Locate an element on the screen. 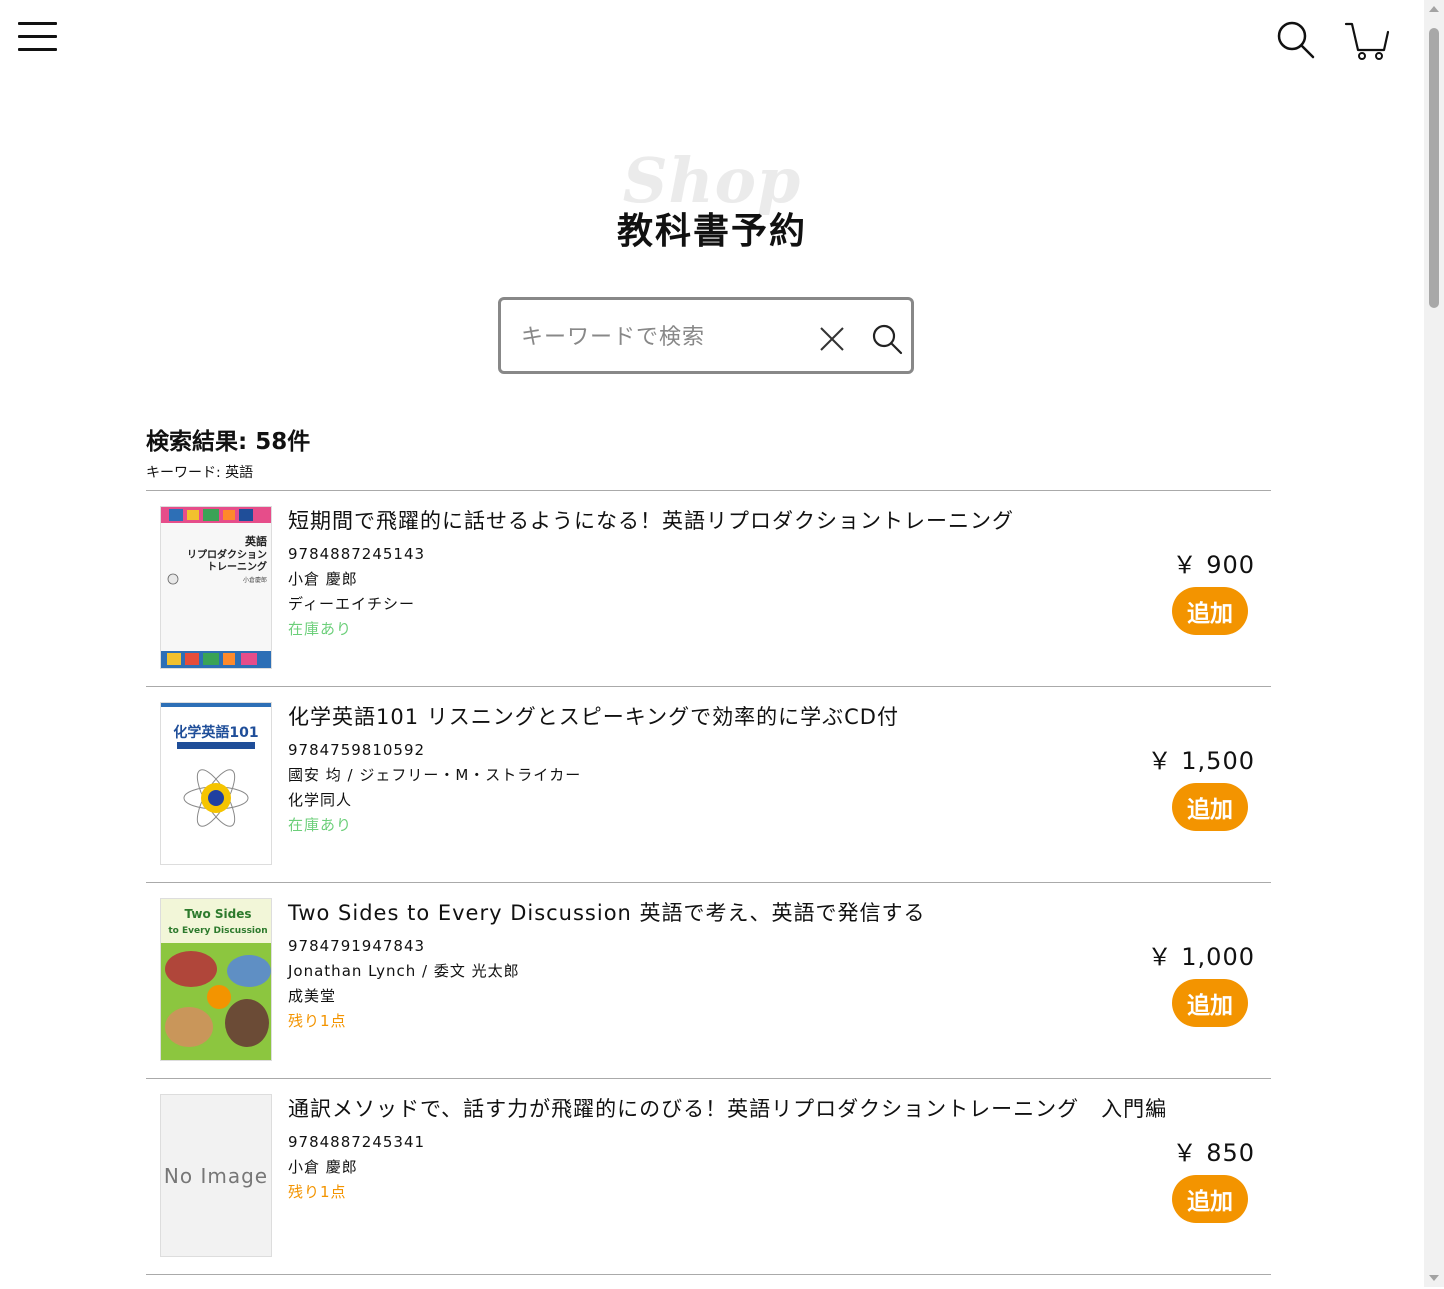  item-price: ￥ 1,500 is located at coordinates (1201, 761).